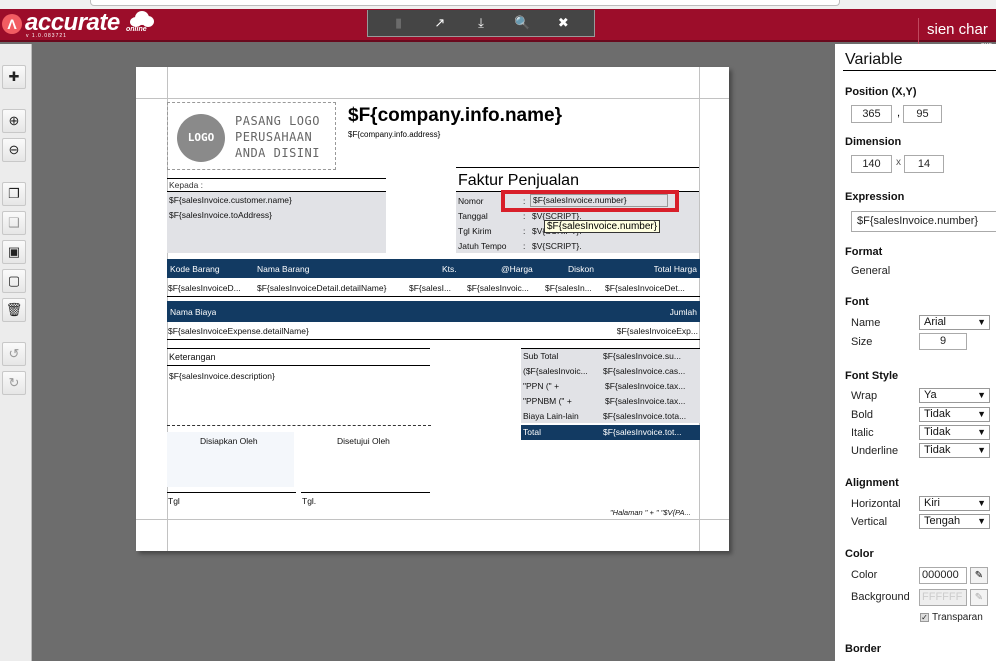 The image size is (996, 661). I want to click on background-input: FFFFFF, so click(943, 597).